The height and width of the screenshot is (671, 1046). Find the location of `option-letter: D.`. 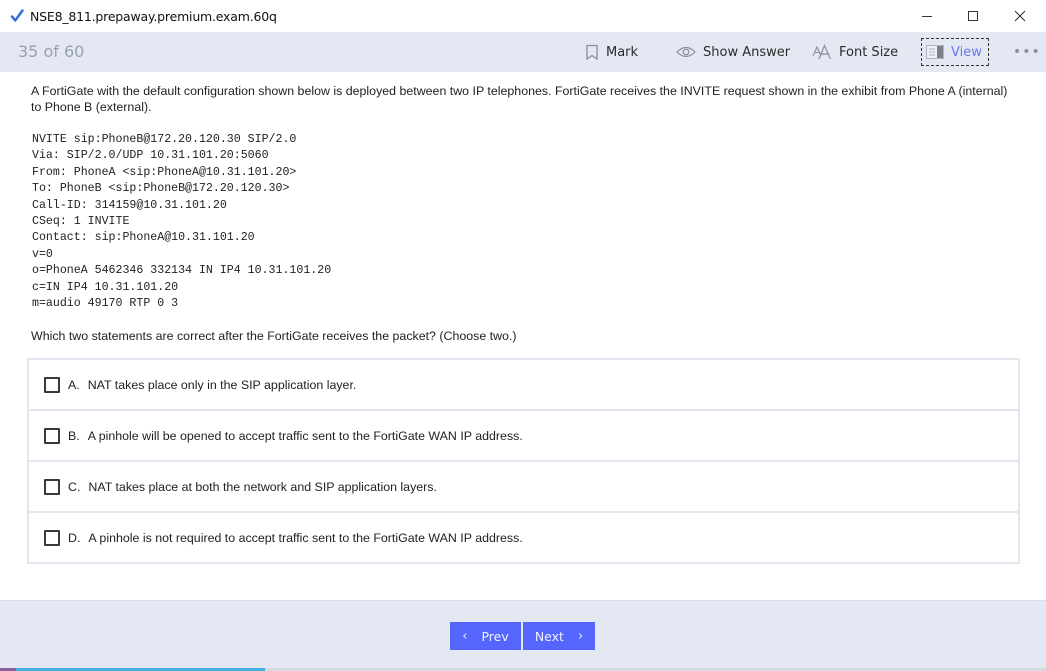

option-letter: D. is located at coordinates (74, 537).